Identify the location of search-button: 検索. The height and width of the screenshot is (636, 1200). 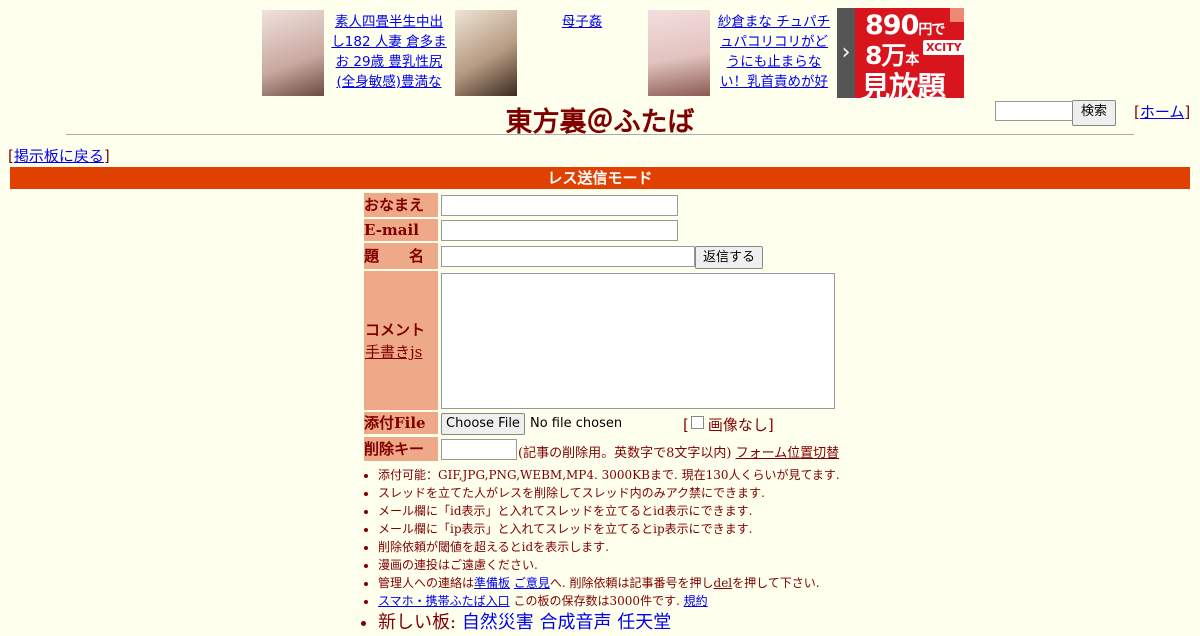
(1094, 113).